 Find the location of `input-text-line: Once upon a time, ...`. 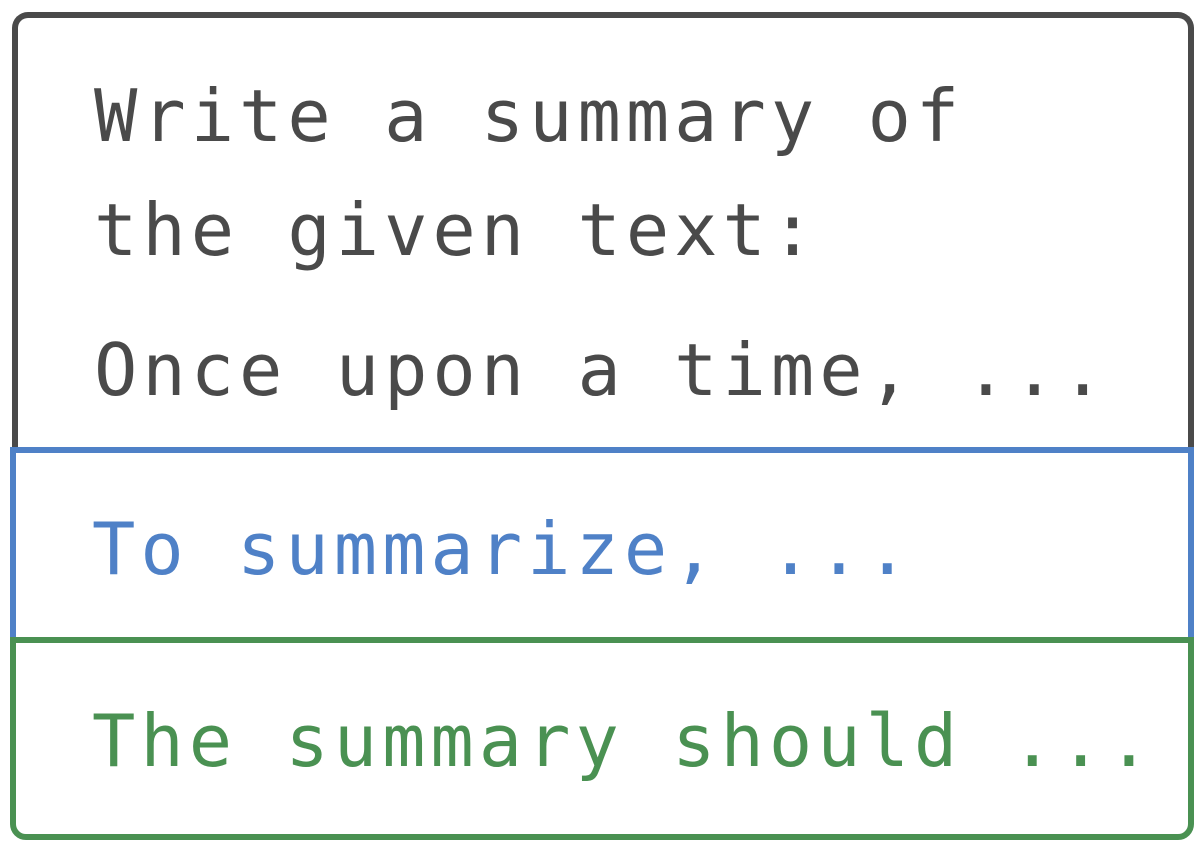

input-text-line: Once upon a time, ... is located at coordinates (602, 370).